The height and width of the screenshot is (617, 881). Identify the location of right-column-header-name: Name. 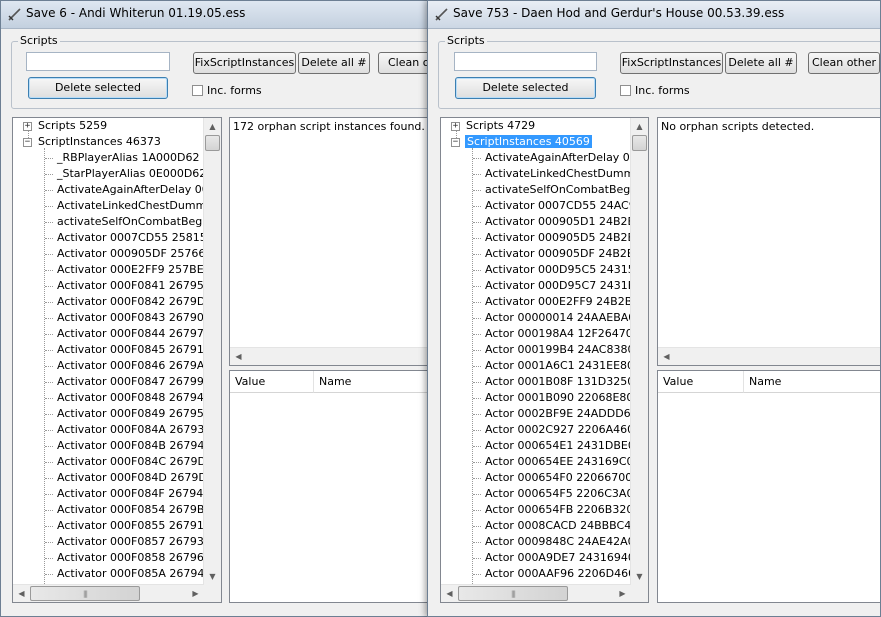
(812, 382).